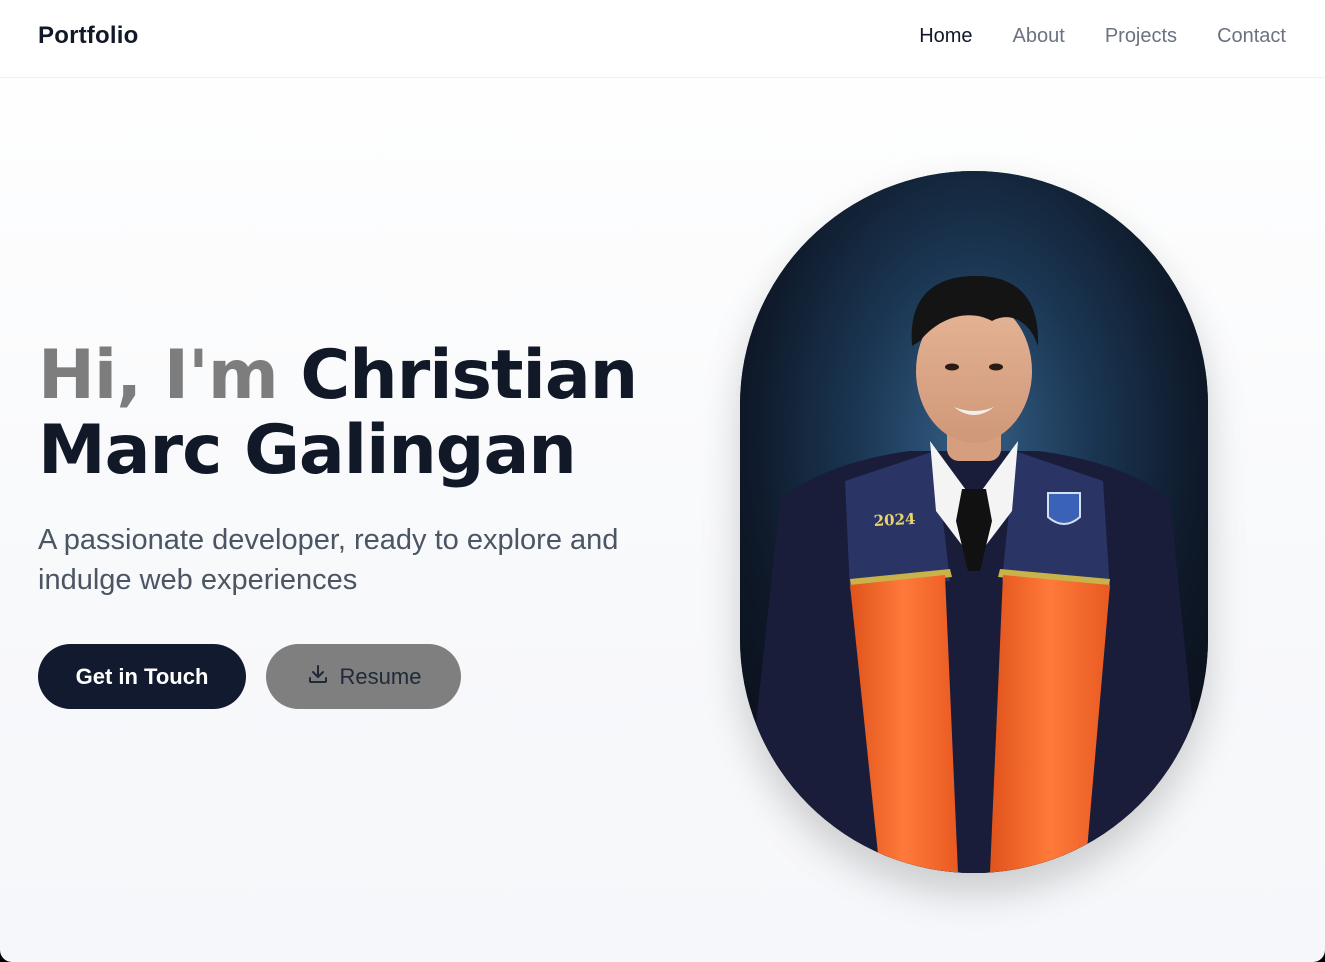 Image resolution: width=1325 pixels, height=962 pixels. I want to click on main-nav: Home About Projects Contact, so click(1102, 36).